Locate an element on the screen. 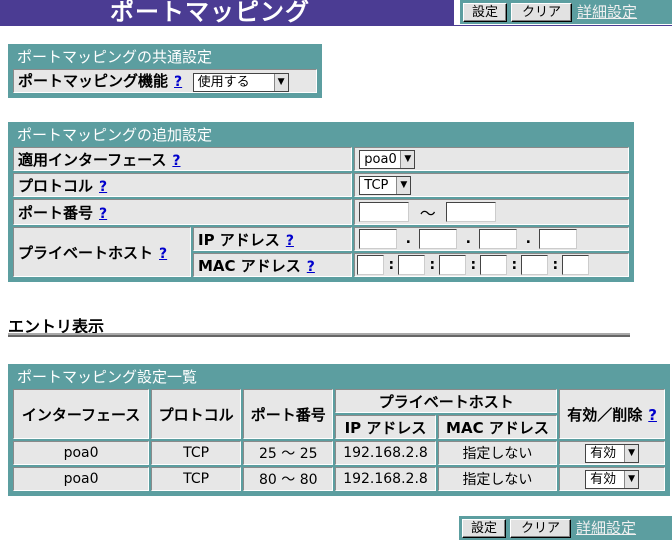 This screenshot has width=672, height=548. port-label: ポート番号 is located at coordinates (56, 212).